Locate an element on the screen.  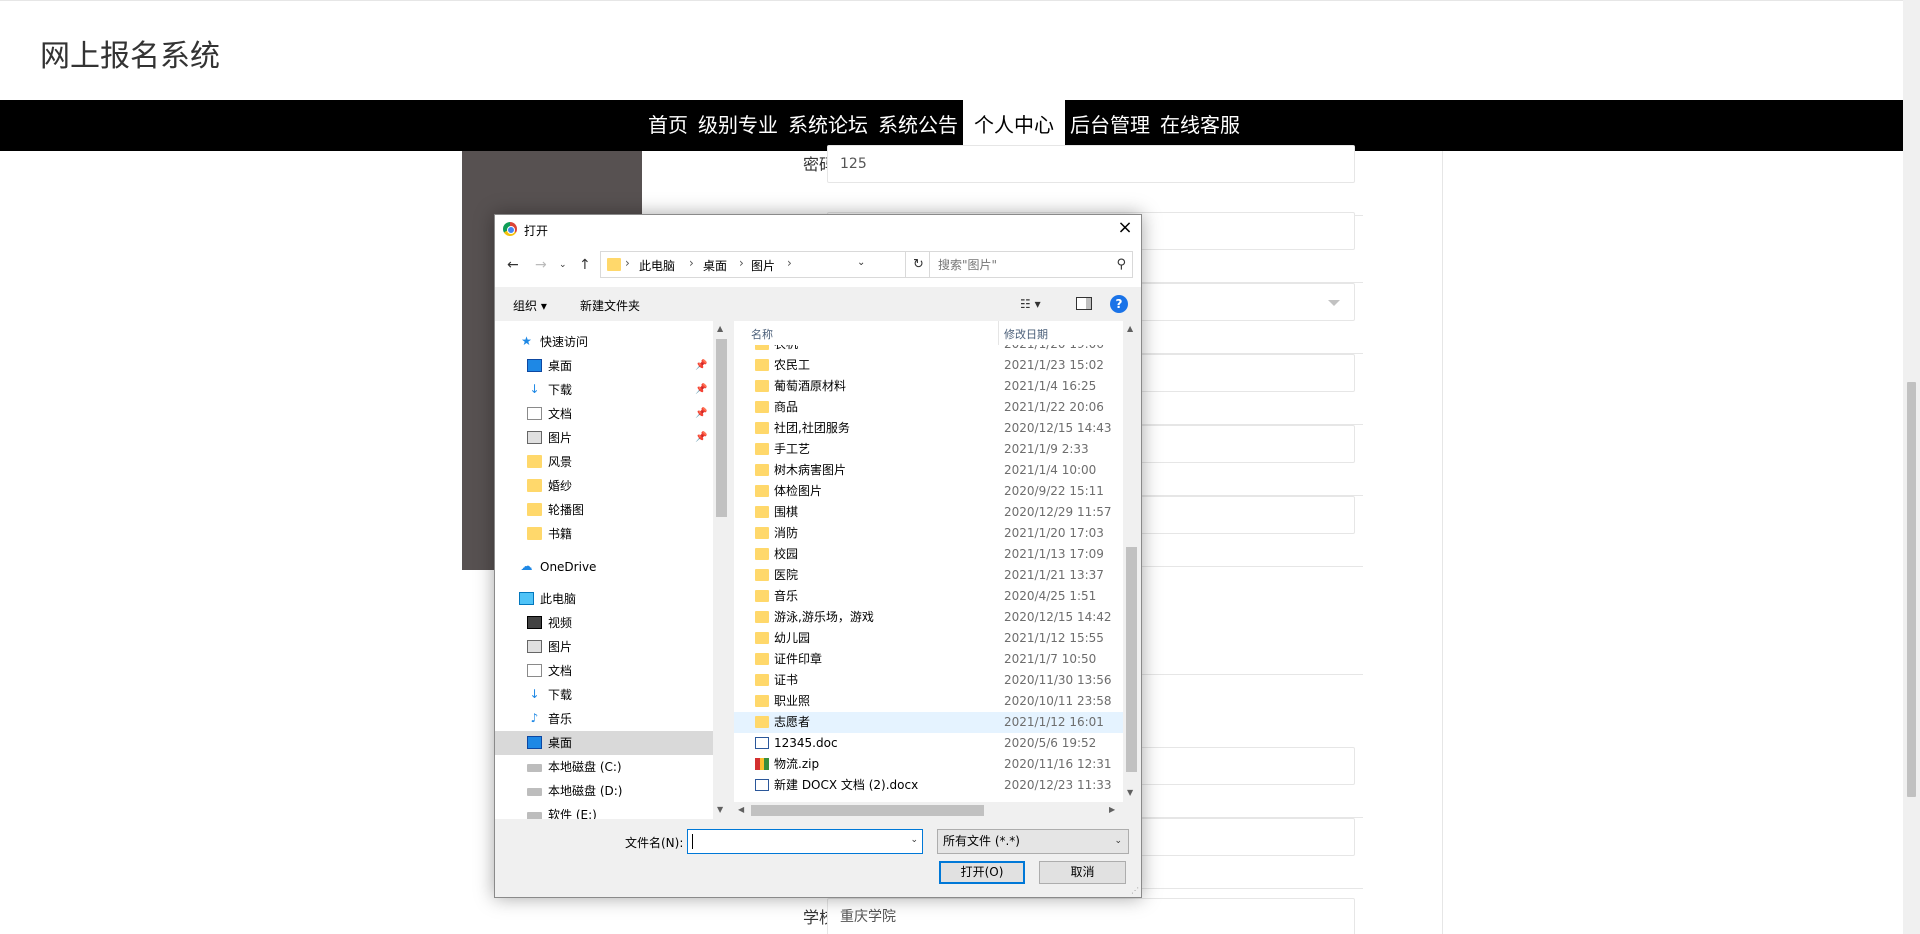
tree-item: 本地磁盘 (D:) is located at coordinates (604, 791).